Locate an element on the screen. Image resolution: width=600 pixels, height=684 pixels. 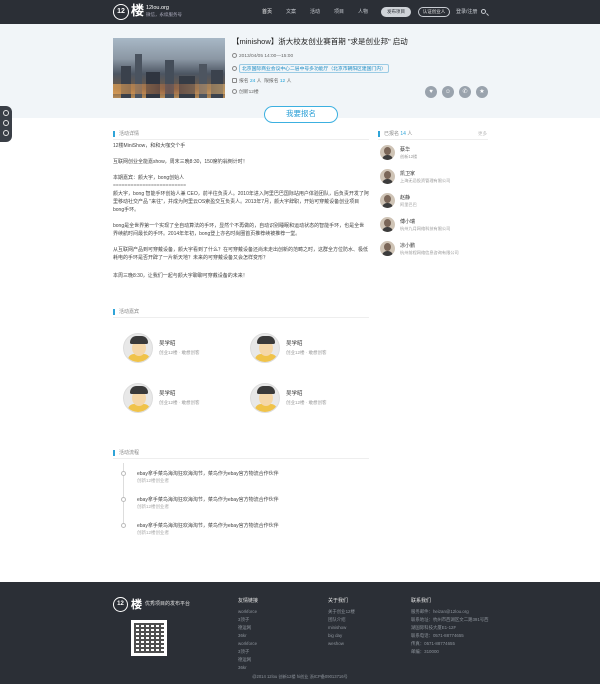
limit-label: 限报名 is located at coordinates (271, 81).